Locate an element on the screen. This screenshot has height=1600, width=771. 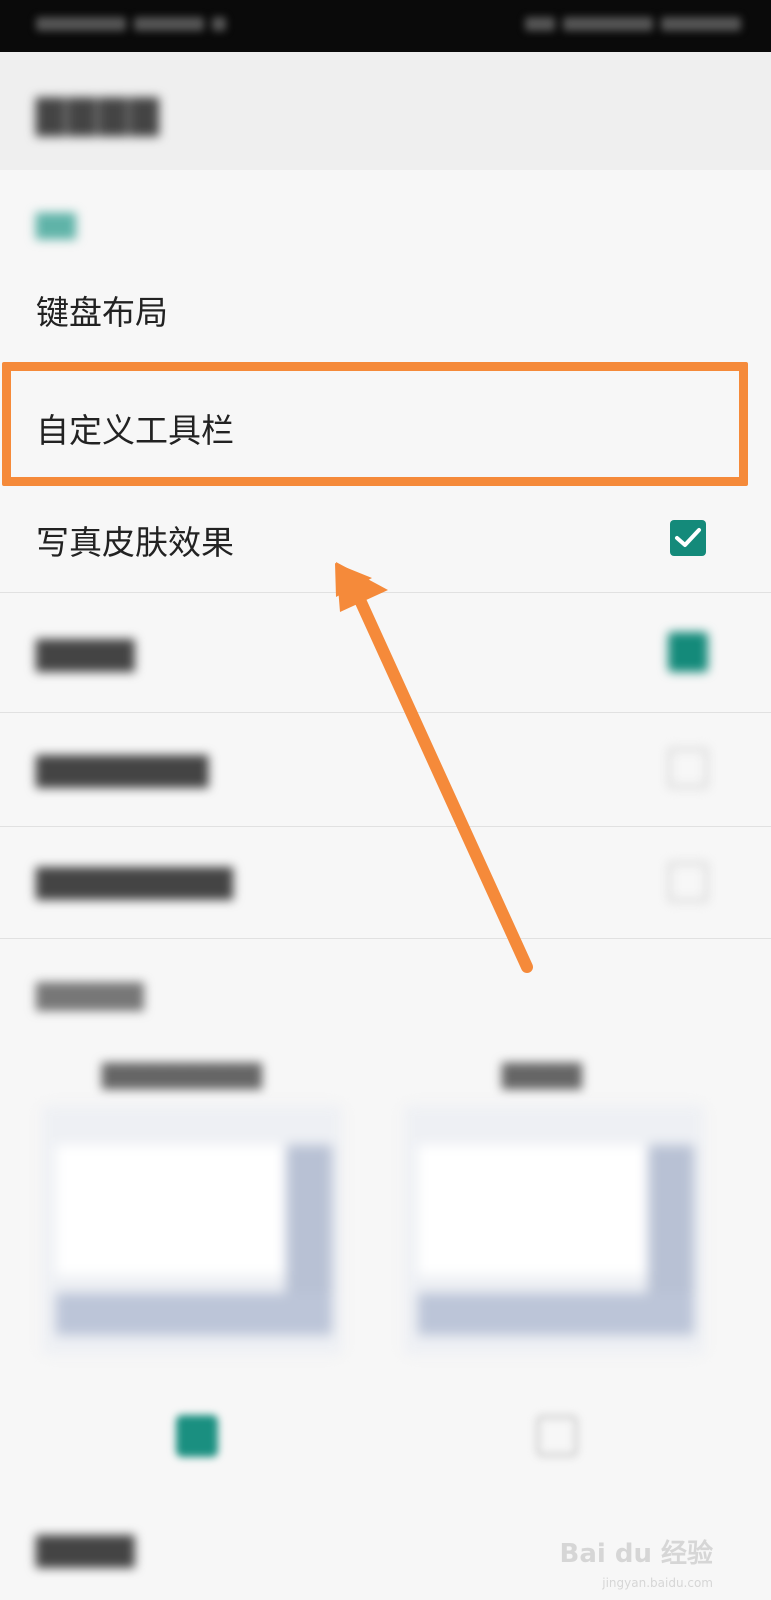
baidu-watermark: Bai du 经验 is located at coordinates (636, 1554).